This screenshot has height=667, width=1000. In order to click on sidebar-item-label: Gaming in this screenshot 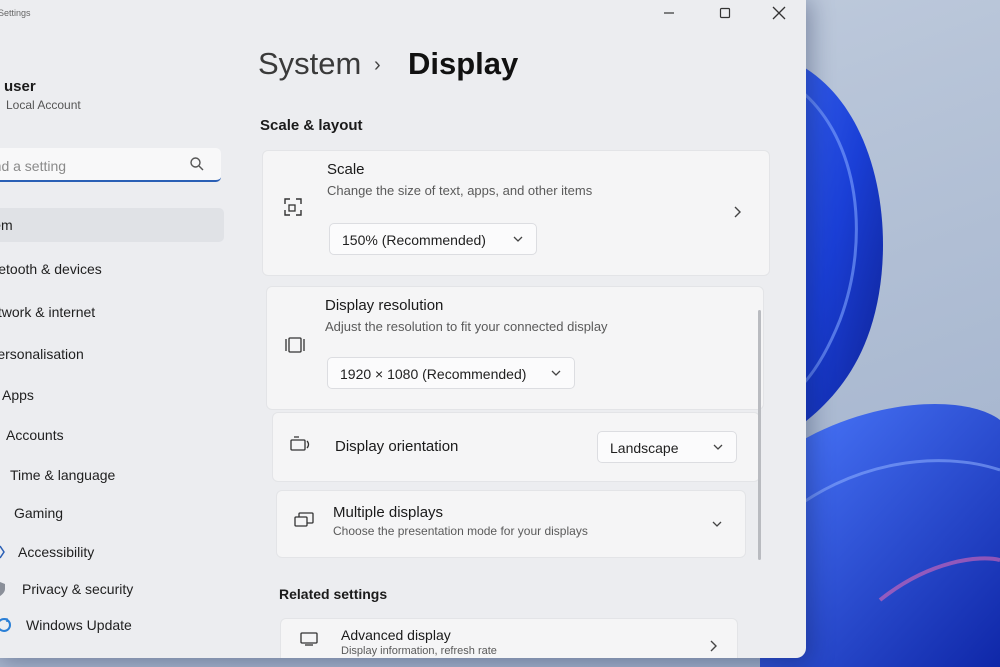, I will do `click(39, 513)`.